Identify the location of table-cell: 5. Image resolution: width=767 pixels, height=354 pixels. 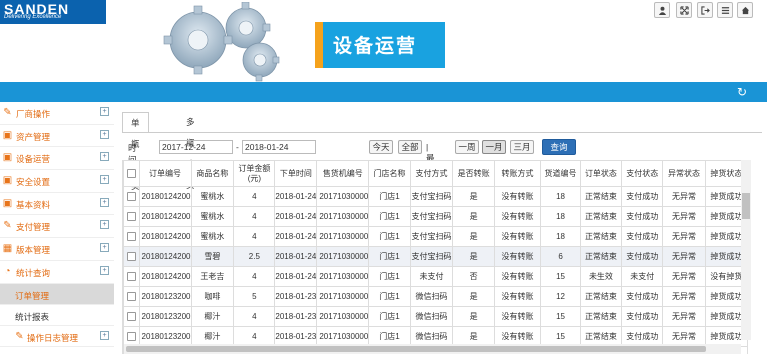
(254, 296).